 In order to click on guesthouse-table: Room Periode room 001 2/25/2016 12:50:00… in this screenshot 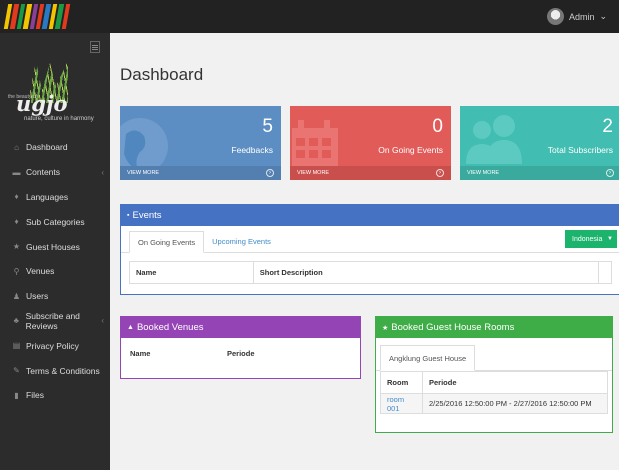, I will do `click(494, 392)`.